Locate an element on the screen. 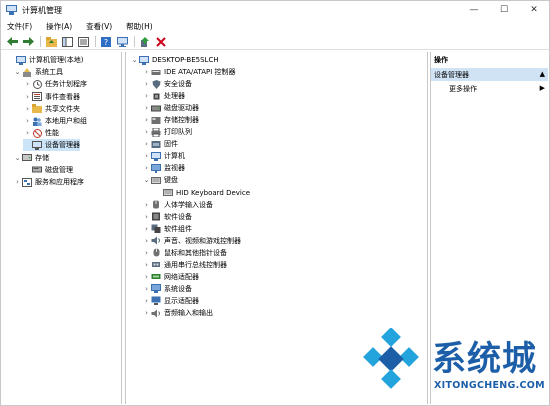 The width and height of the screenshot is (550, 406). tree-item-label: 固件 is located at coordinates (171, 144).